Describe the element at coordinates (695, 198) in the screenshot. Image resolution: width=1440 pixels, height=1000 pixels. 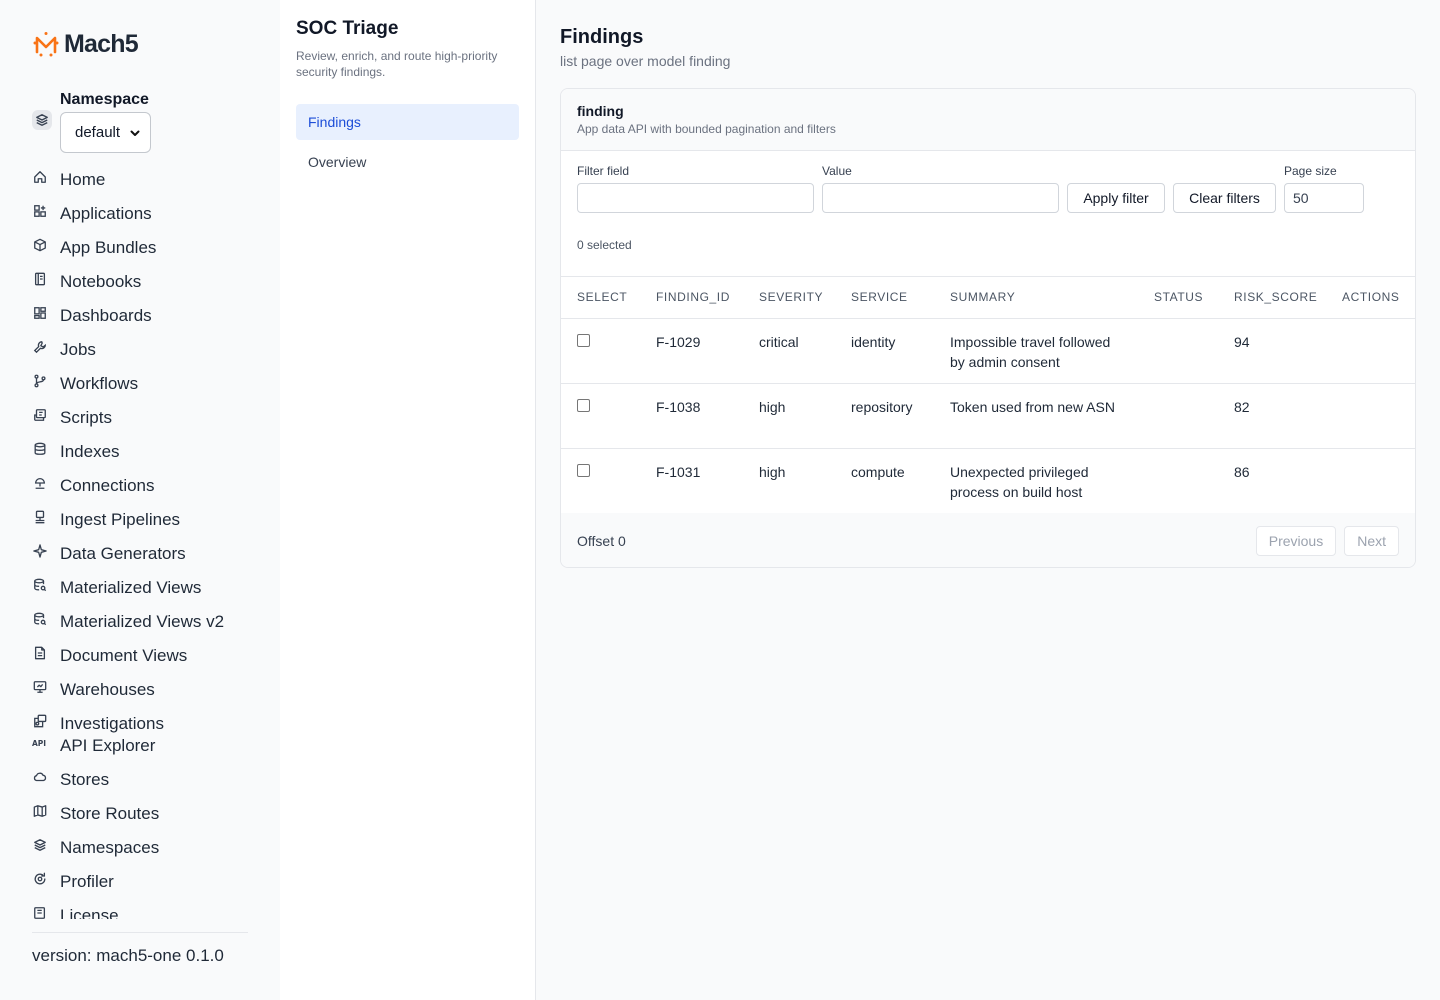
I see `filter-field-input` at that location.